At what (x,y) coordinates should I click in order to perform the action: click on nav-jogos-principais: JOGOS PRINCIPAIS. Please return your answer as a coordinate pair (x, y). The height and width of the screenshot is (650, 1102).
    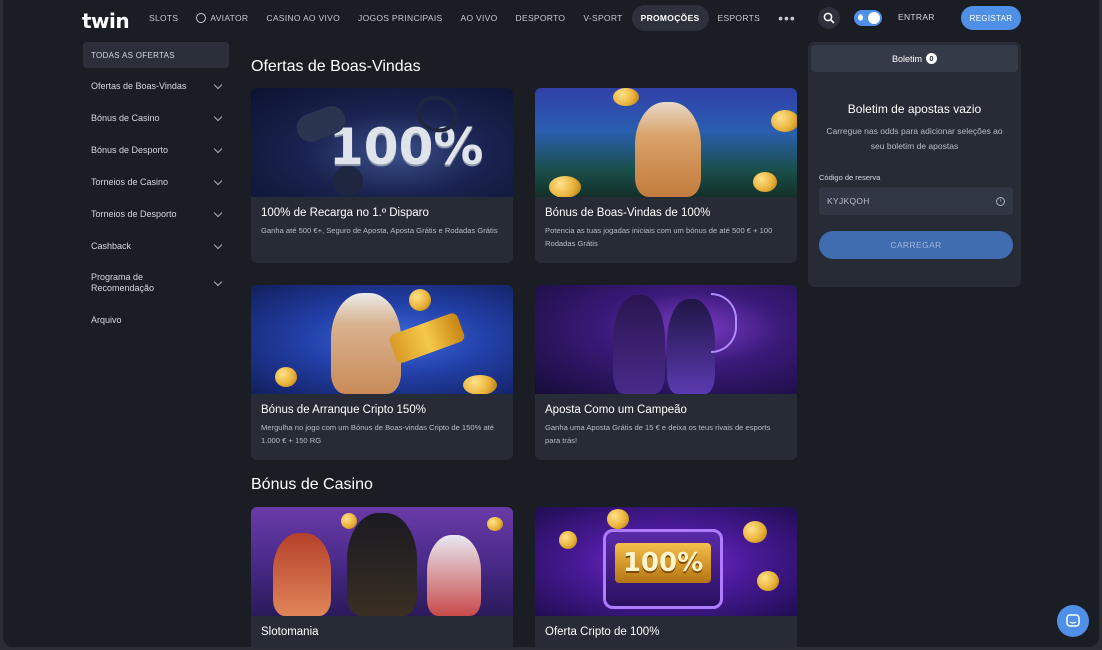
    Looking at the image, I should click on (400, 18).